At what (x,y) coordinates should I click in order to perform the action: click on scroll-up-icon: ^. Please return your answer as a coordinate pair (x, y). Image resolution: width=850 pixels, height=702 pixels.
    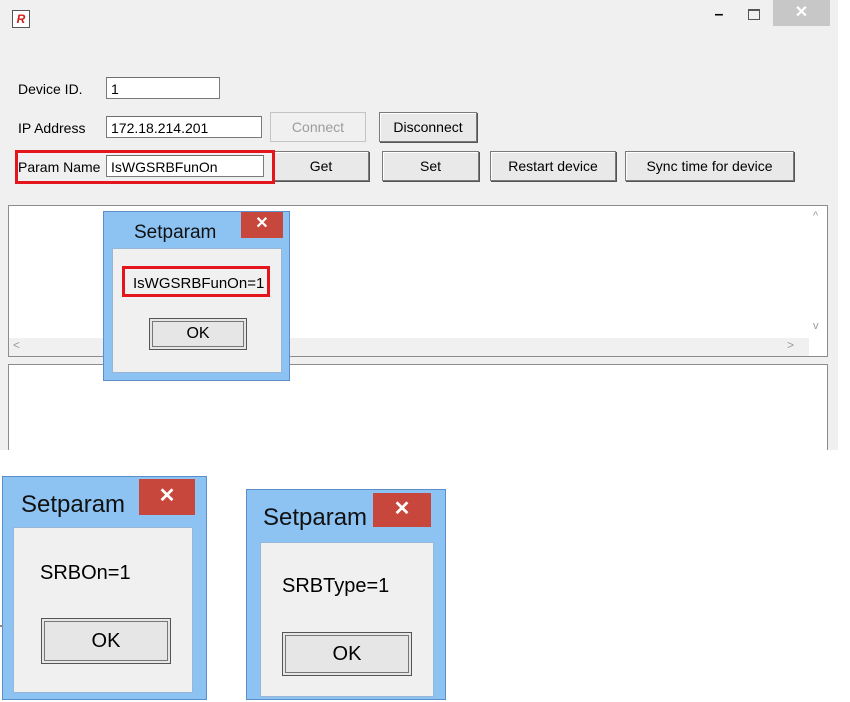
    Looking at the image, I should click on (815, 216).